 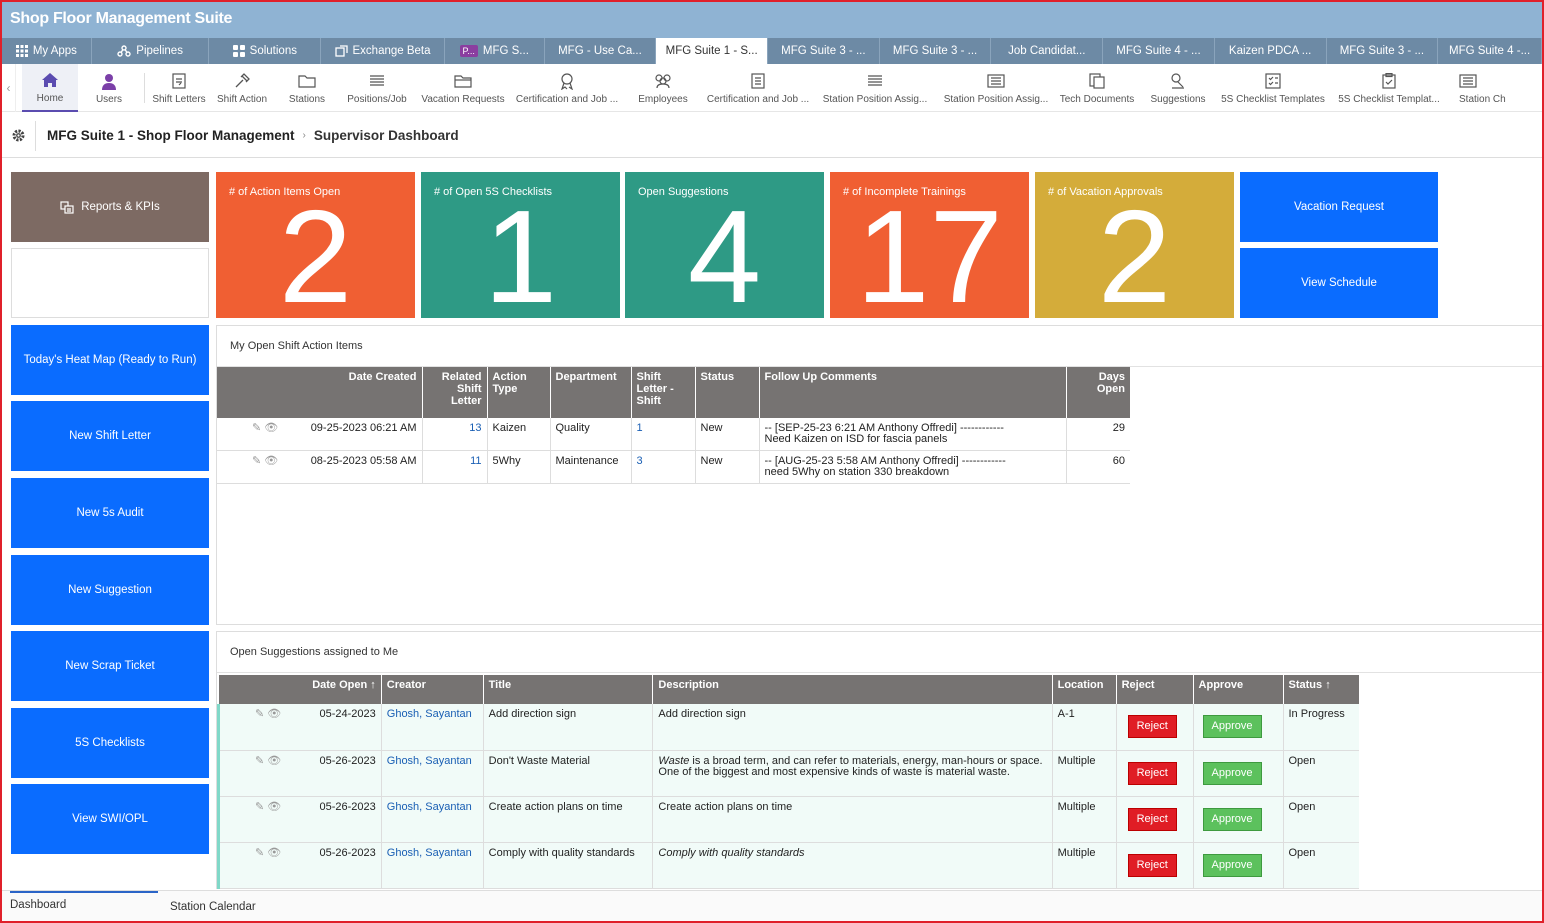 What do you see at coordinates (110, 207) in the screenshot?
I see `reports-kpis-button: Reports & KPIs` at bounding box center [110, 207].